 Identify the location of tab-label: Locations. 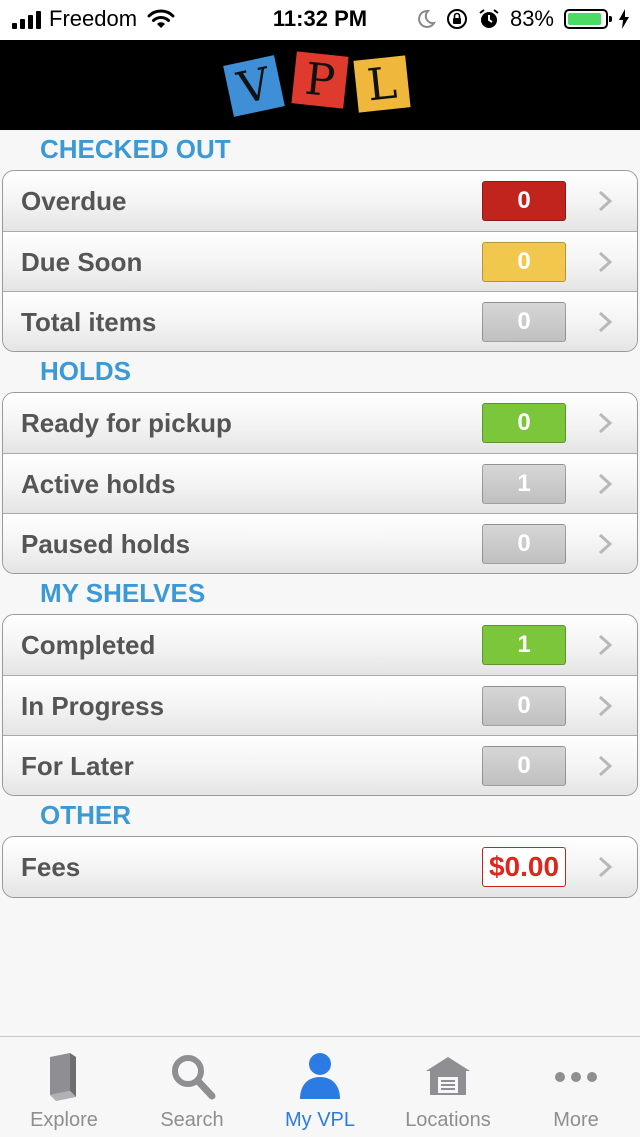
(448, 1120).